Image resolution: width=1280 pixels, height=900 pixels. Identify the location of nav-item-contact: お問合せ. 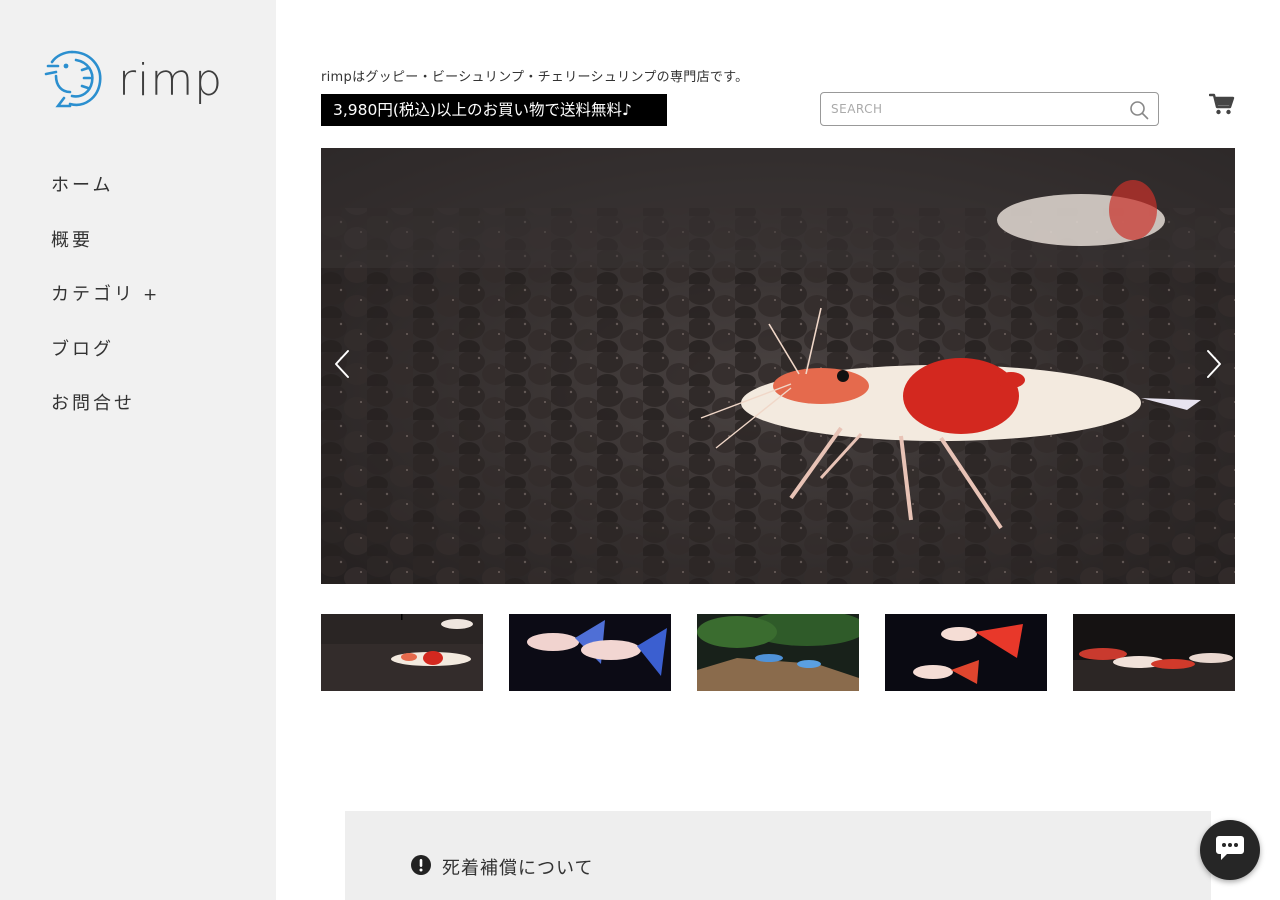
(105, 417).